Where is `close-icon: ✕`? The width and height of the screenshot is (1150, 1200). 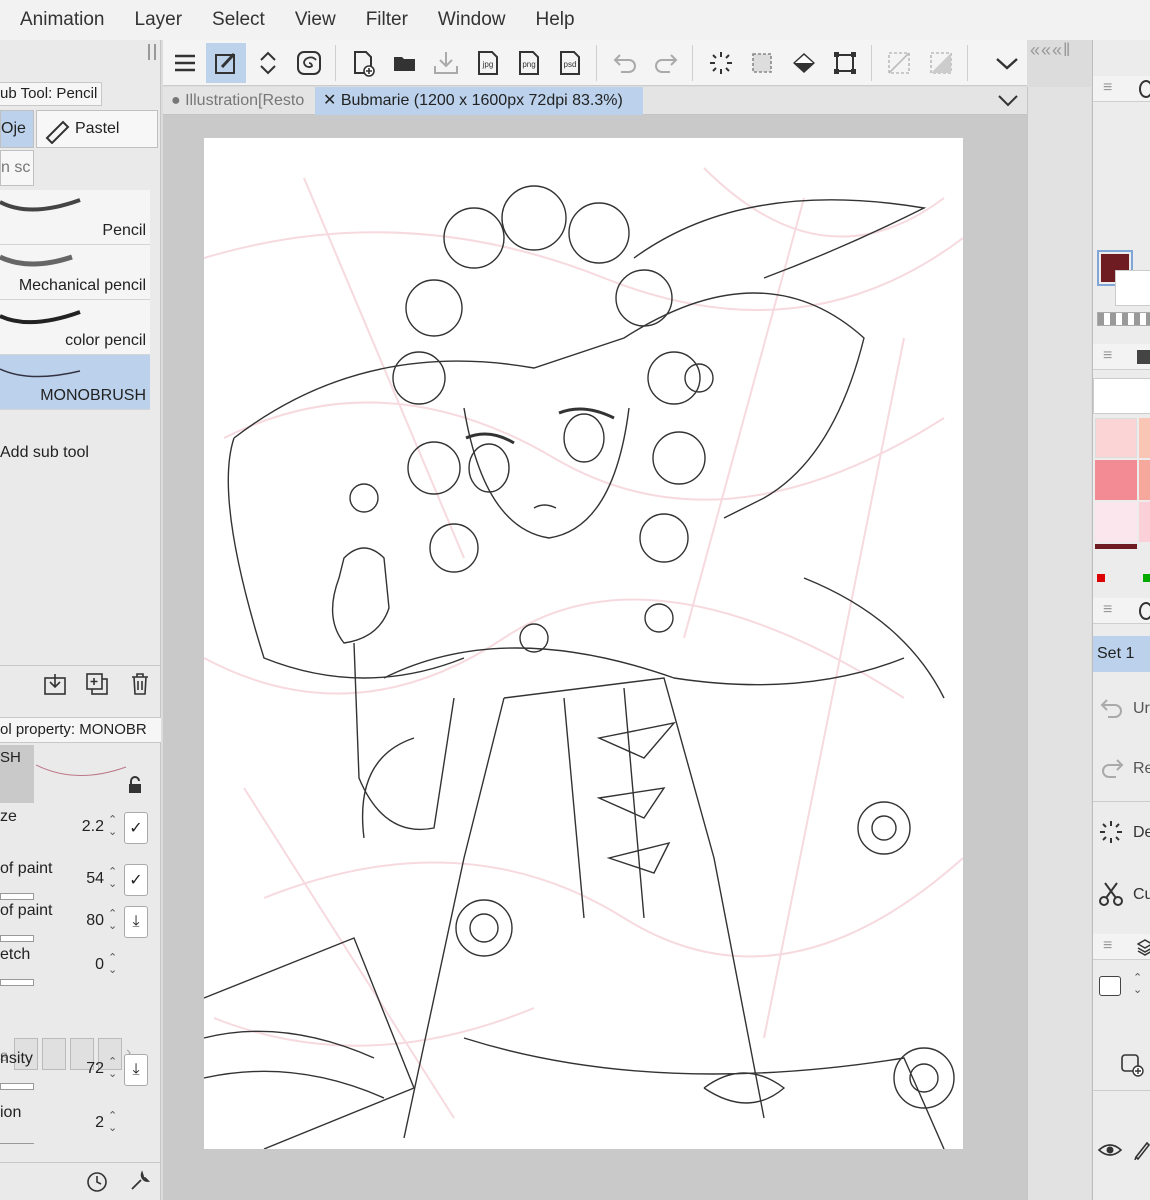
close-icon: ✕ is located at coordinates (332, 100).